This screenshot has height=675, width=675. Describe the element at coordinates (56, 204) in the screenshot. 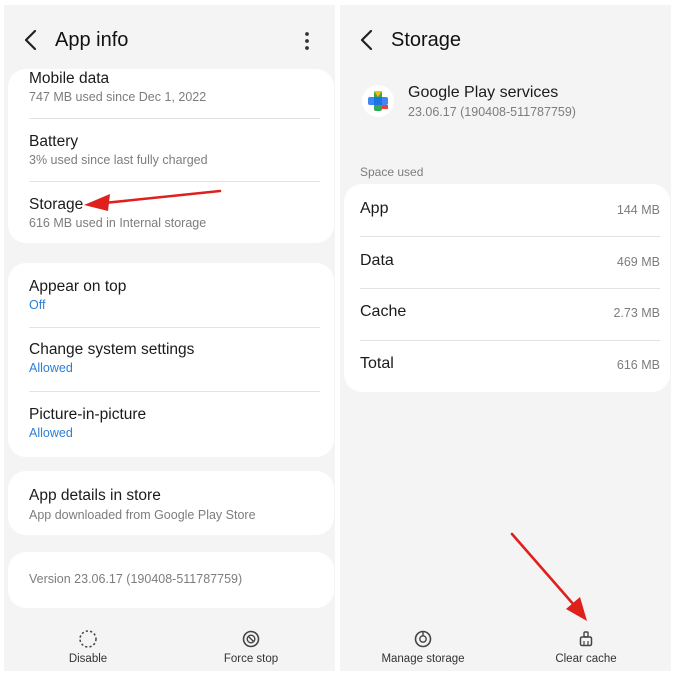

I see `storage-title: Storage` at that location.